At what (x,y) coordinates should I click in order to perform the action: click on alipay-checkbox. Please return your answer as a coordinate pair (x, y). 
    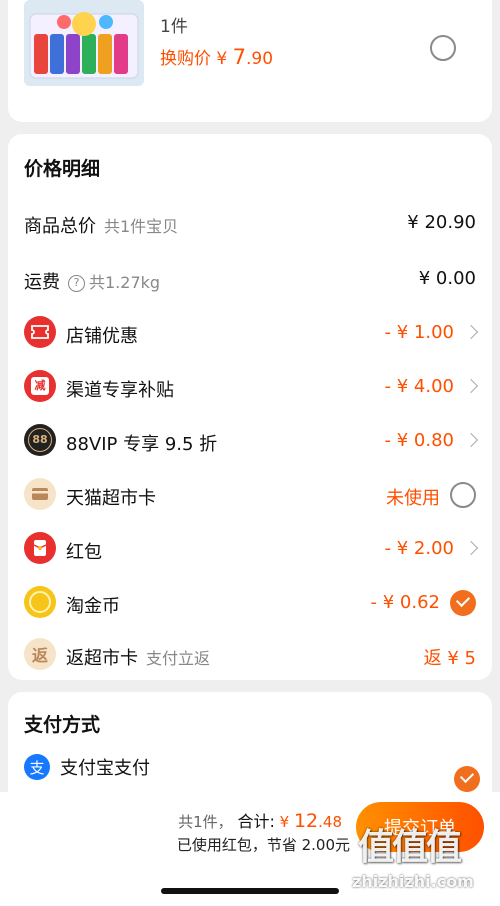
    Looking at the image, I should click on (467, 779).